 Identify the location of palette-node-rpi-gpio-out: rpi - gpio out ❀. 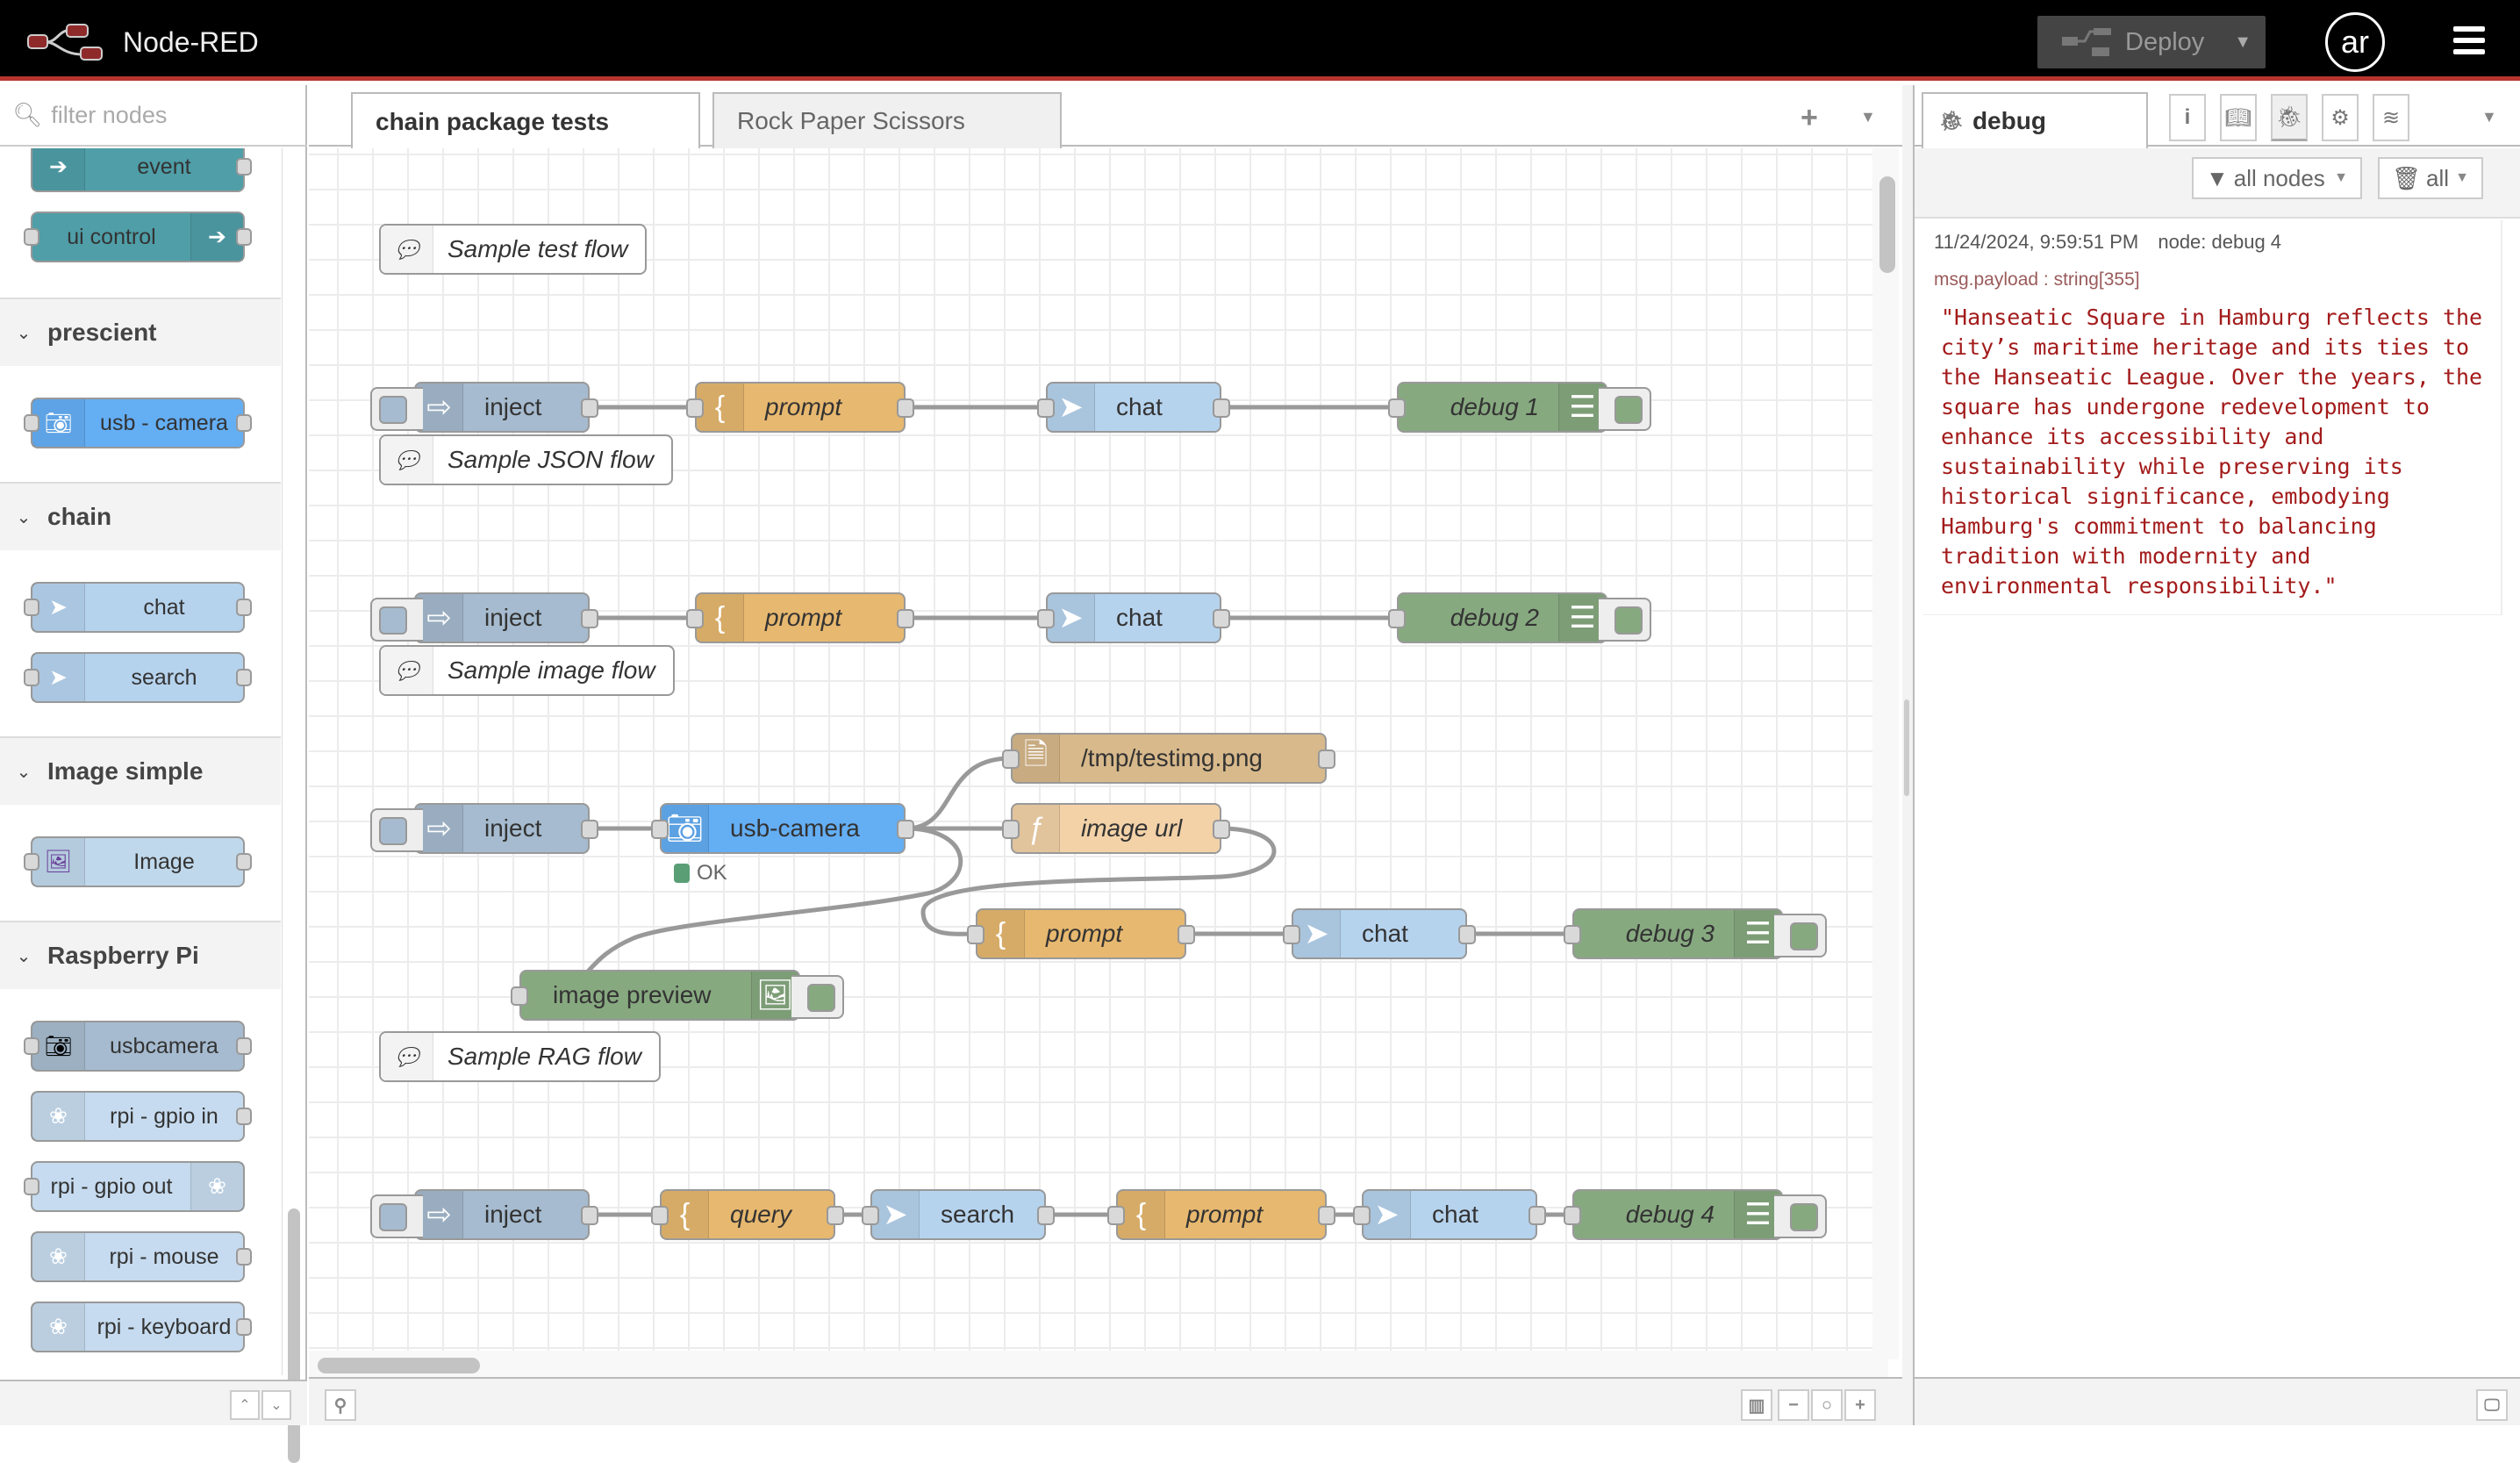
(134, 1186).